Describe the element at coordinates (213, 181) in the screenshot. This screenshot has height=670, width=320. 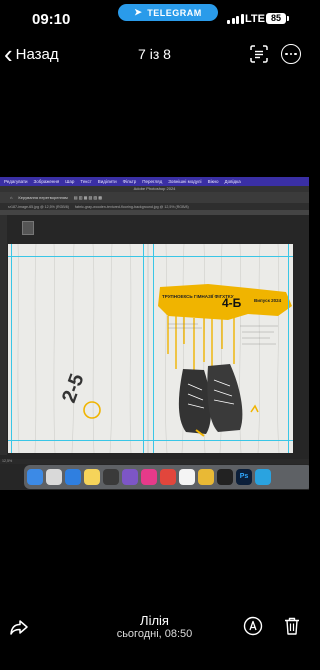
I see `photoshop-menu-item: Вікно` at that location.